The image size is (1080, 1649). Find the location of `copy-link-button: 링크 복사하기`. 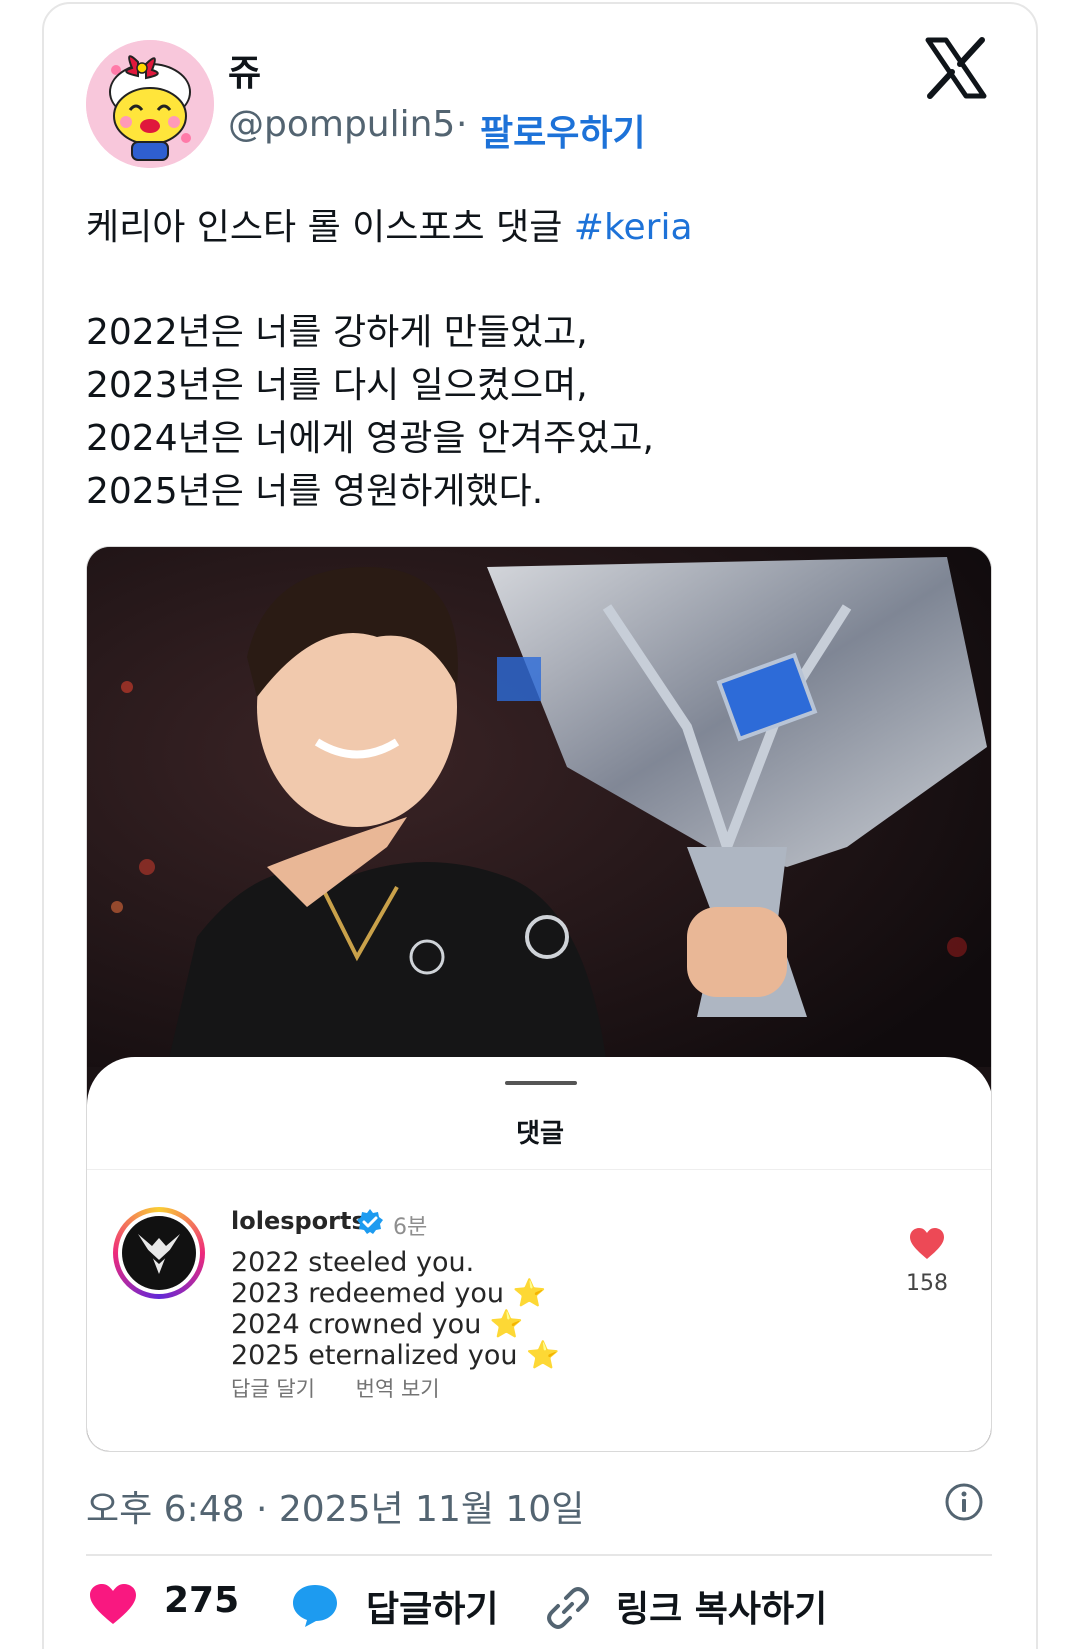

copy-link-button: 링크 복사하기 is located at coordinates (721, 1606).